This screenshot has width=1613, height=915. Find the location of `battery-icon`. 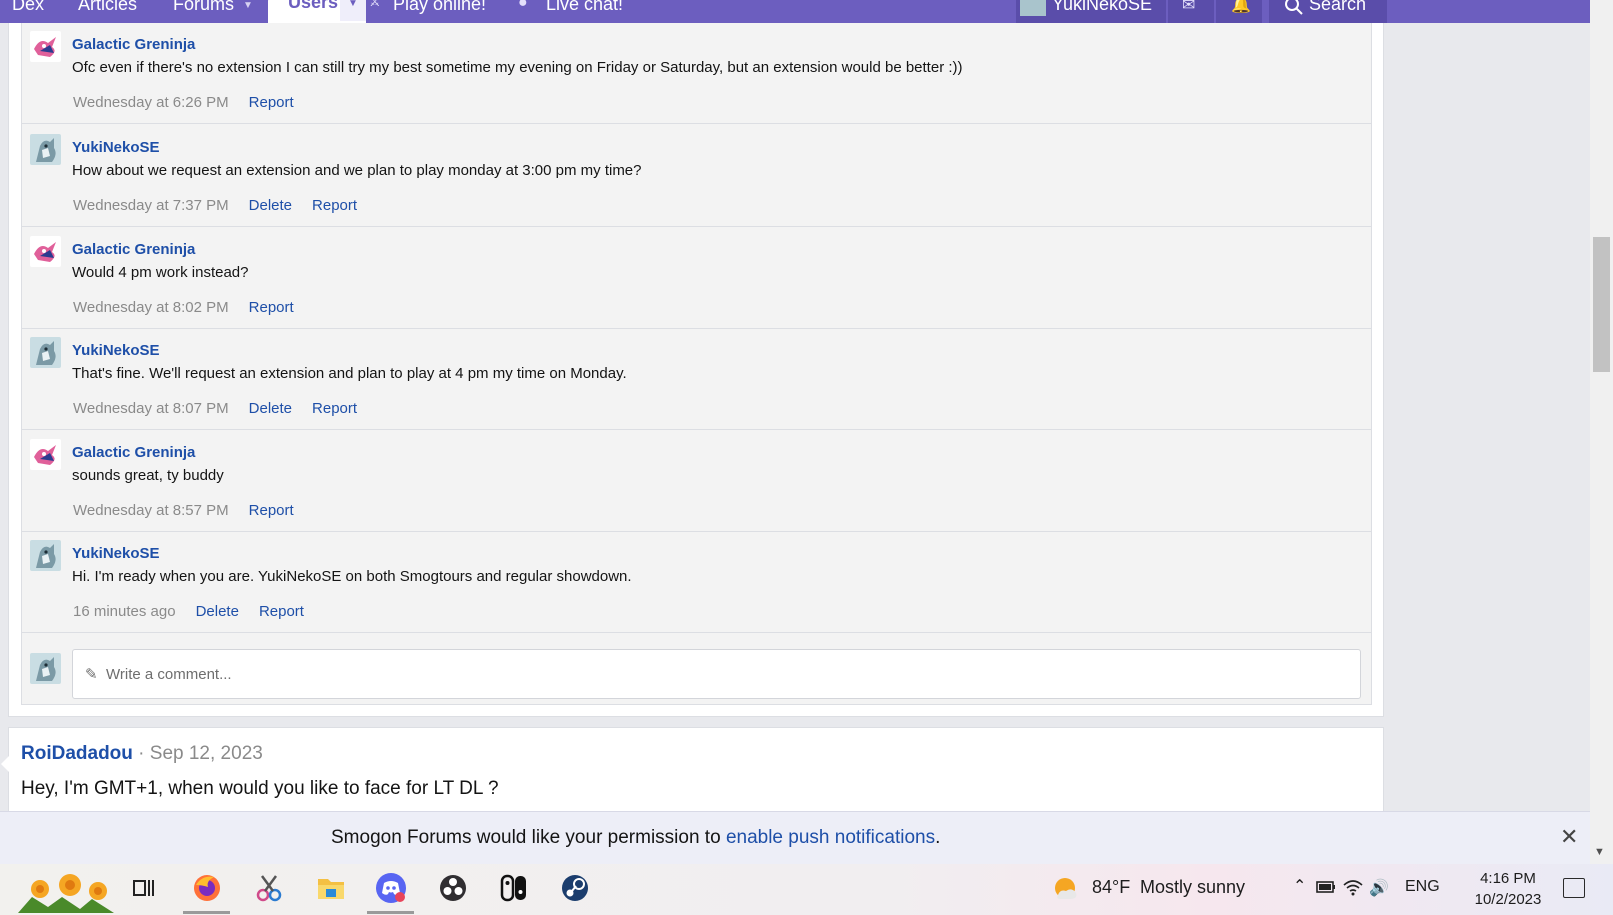

battery-icon is located at coordinates (1326, 887).